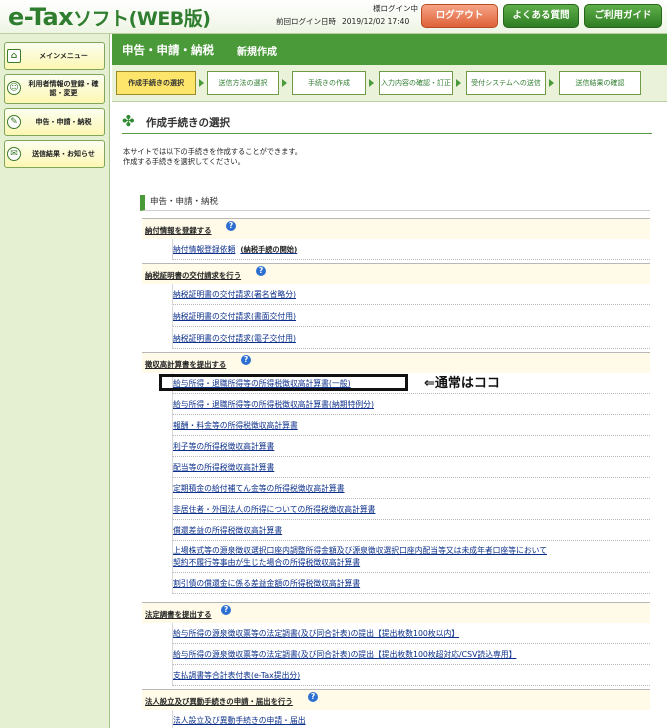 Image resolution: width=667 pixels, height=728 pixels. I want to click on procedure-row: 納税証明書の交付請求(書面交付用), so click(411, 316).